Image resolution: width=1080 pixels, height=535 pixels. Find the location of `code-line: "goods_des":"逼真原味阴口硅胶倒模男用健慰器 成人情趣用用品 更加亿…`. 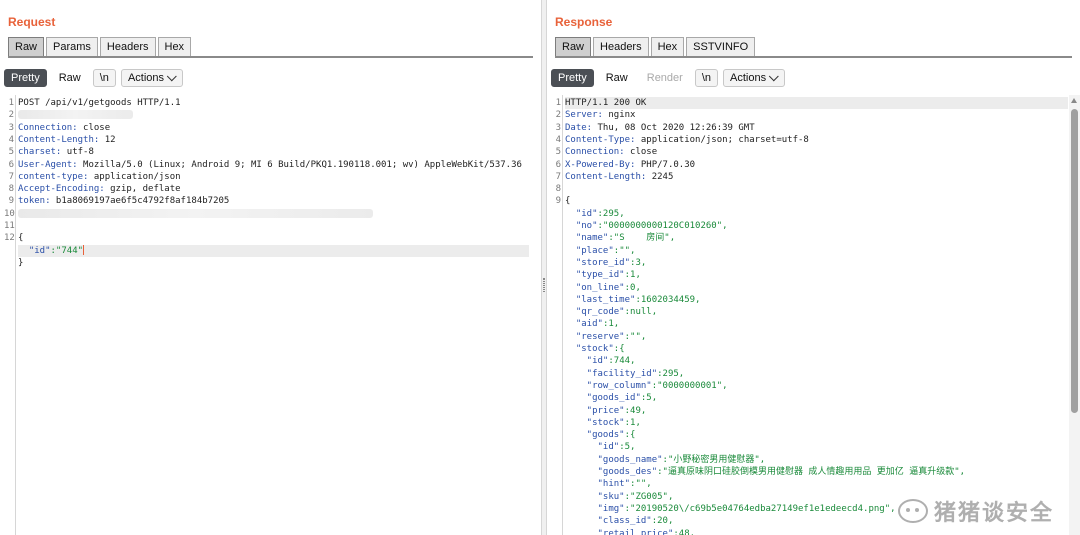

code-line: "goods_des":"逼真原味阴口硅胶倒模男用健慰器 成人情趣用用品 更加亿… is located at coordinates (816, 472).